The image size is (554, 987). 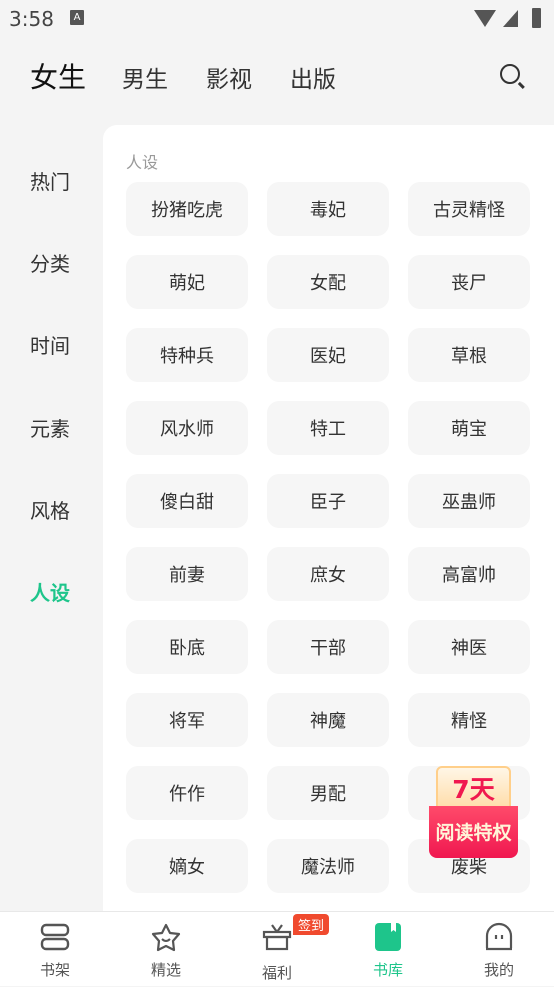 I want to click on tag-button: 男配, so click(x=328, y=793).